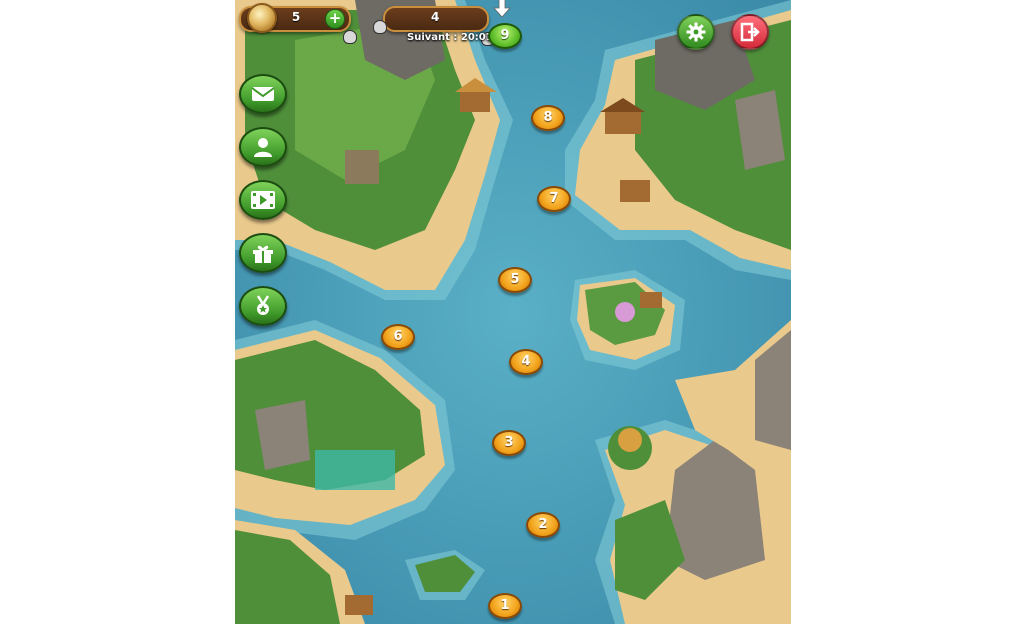 The width and height of the screenshot is (1026, 624). What do you see at coordinates (335, 19) in the screenshot?
I see `add-coins-button: +` at bounding box center [335, 19].